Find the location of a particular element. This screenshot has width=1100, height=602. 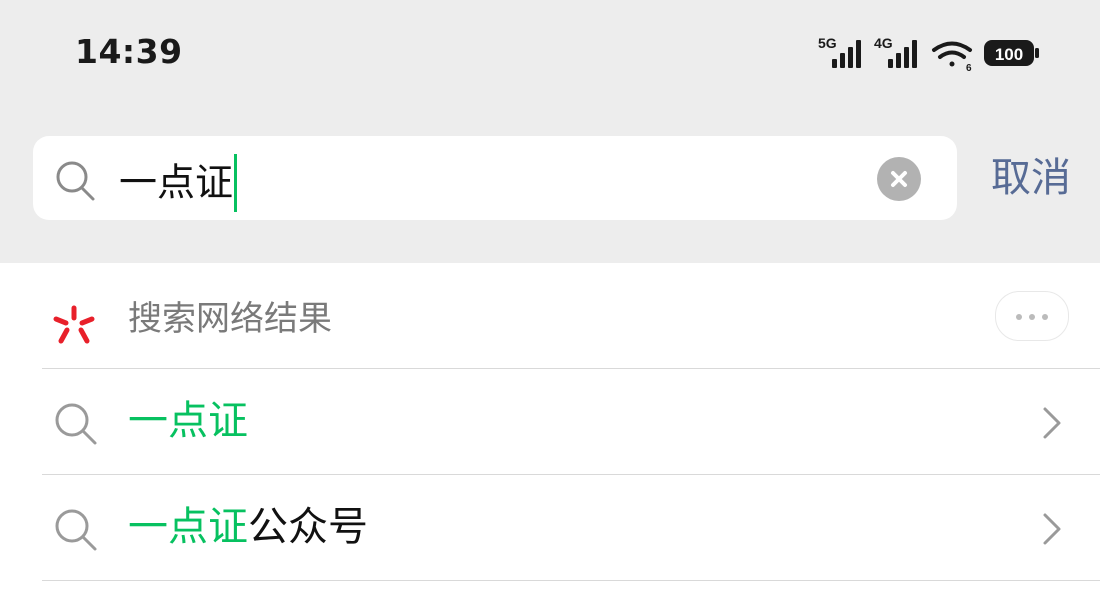

battery-icon: 100 is located at coordinates (1011, 53).